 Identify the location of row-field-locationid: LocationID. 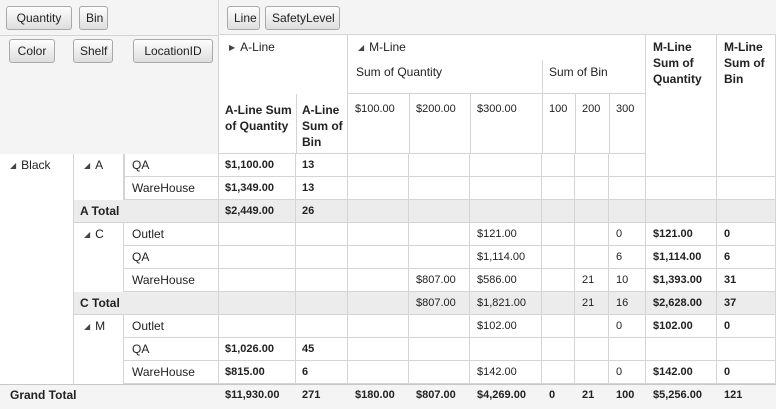
(173, 51).